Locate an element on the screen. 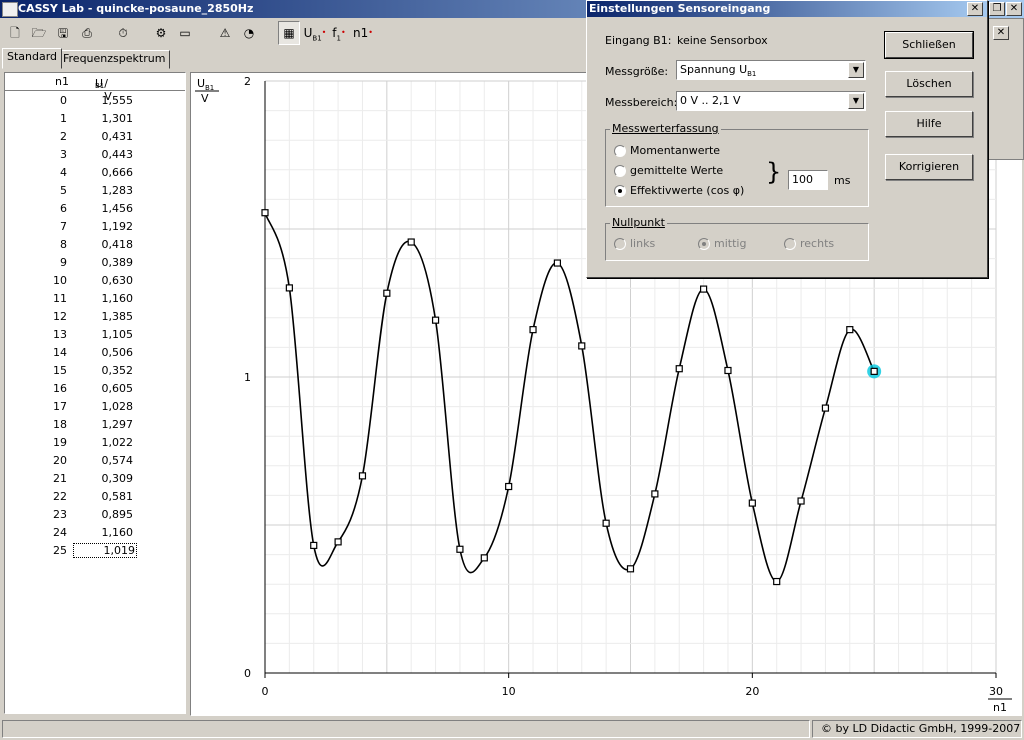 The image size is (1024, 740). table-header: n1 U B1 / V is located at coordinates (95, 88).